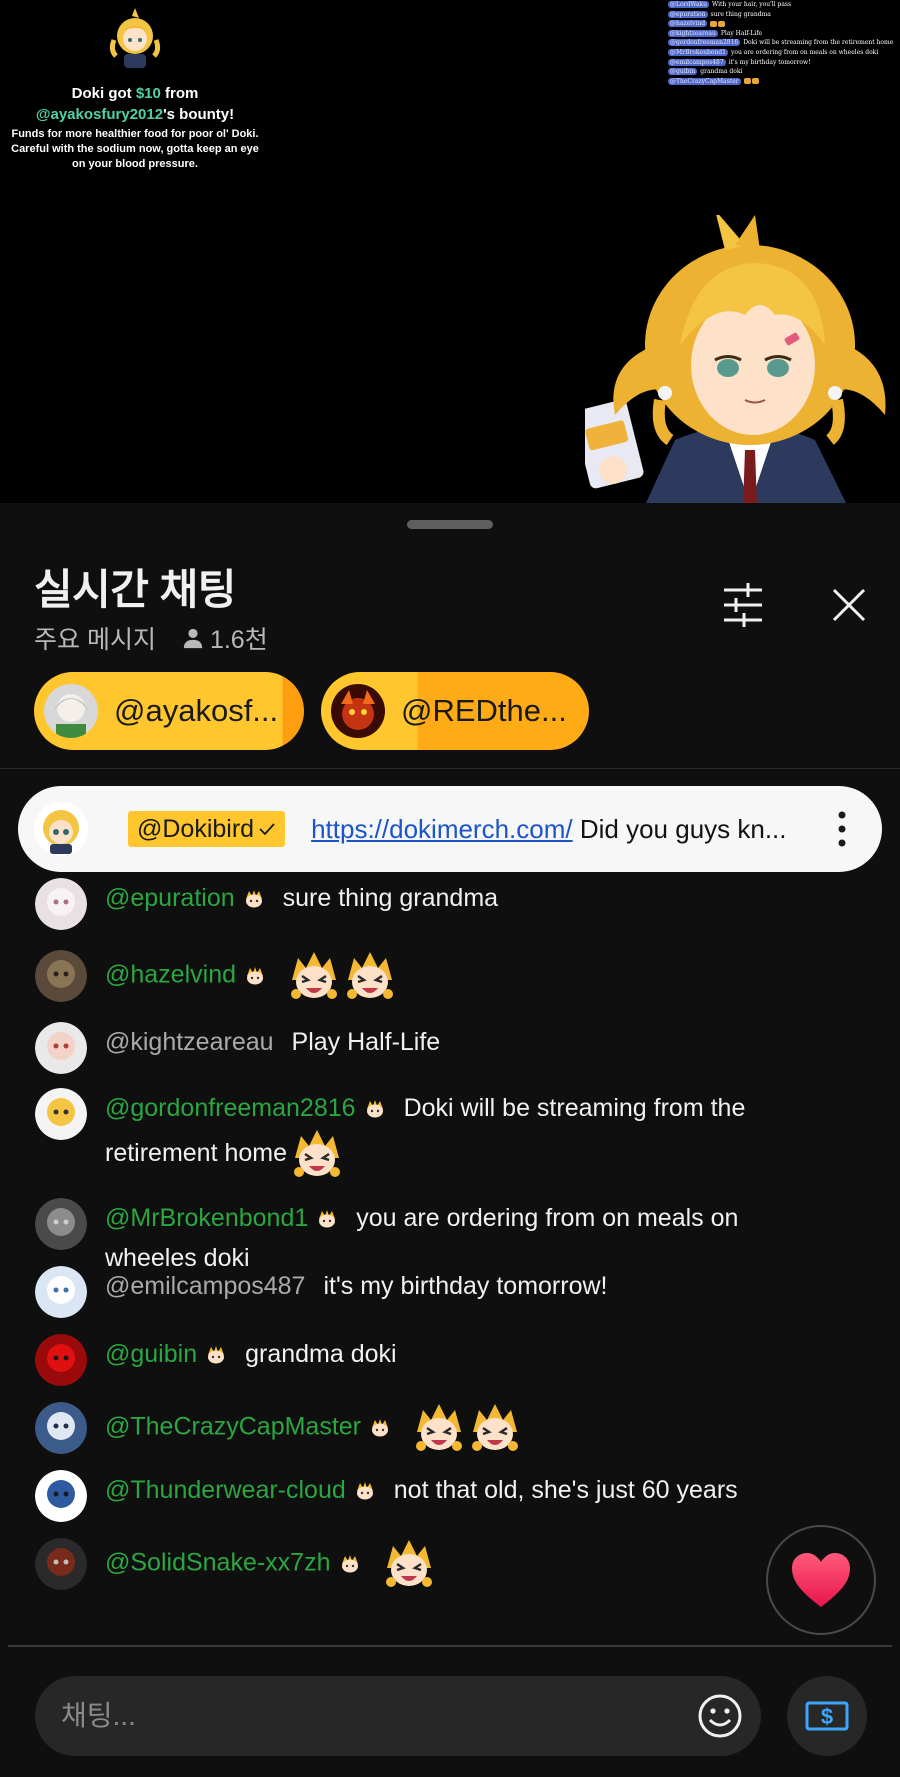 This screenshot has height=1777, width=900. Describe the element at coordinates (769, 62) in the screenshot. I see `overlay-chat-text: it's my birthday tomorrow!` at that location.